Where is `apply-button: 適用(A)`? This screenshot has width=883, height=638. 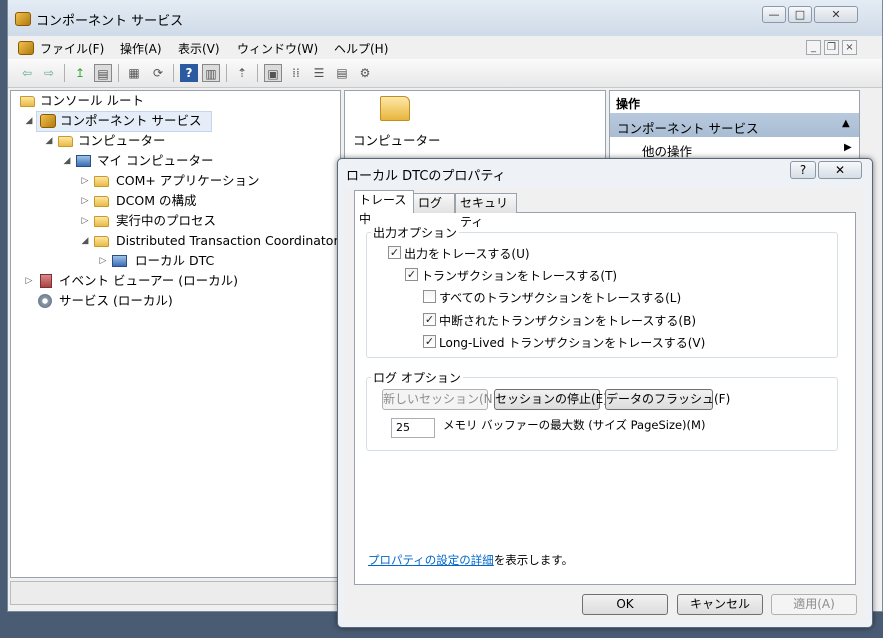
apply-button: 適用(A) is located at coordinates (814, 604).